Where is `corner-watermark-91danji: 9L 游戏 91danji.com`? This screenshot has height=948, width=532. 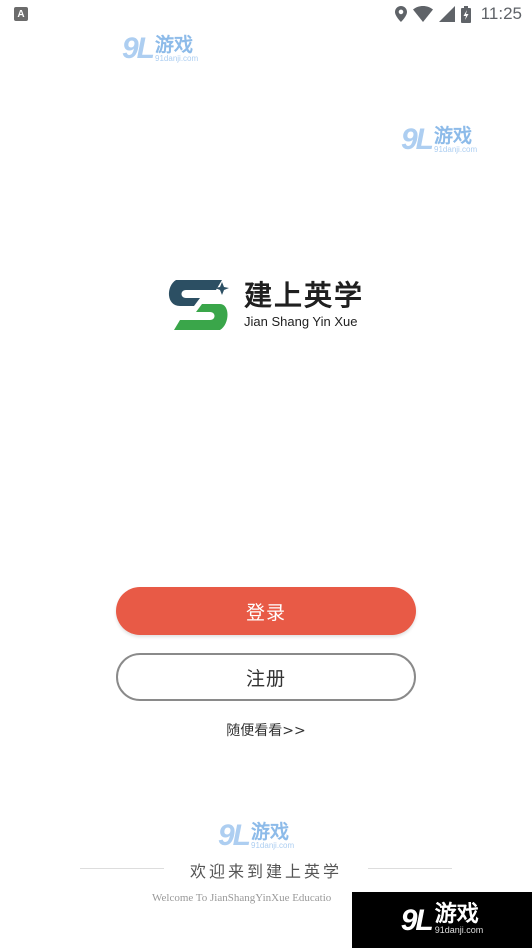 corner-watermark-91danji: 9L 游戏 91danji.com is located at coordinates (442, 920).